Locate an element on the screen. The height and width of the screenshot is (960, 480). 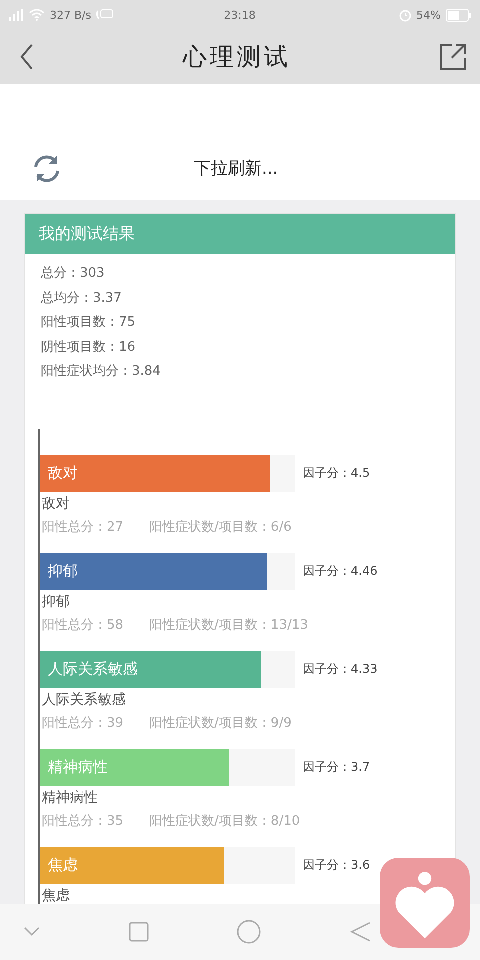
summary-line: 阴性项目数：16 is located at coordinates (89, 347).